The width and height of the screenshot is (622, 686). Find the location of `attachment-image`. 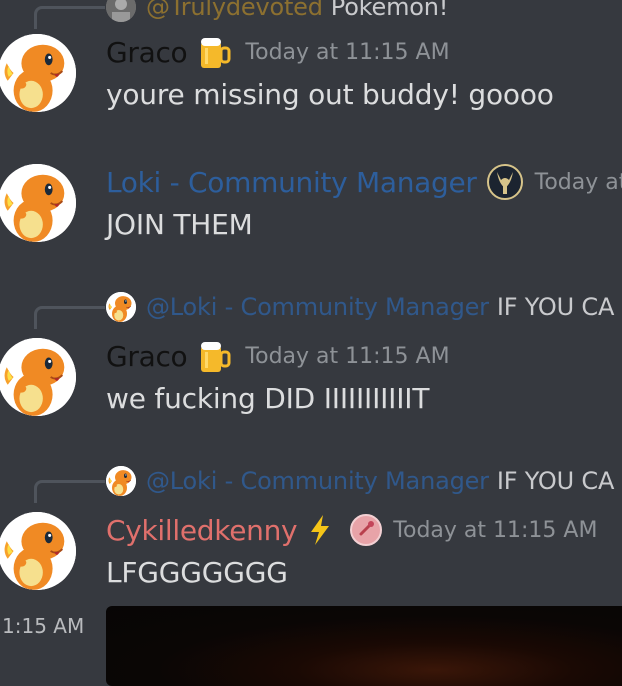

attachment-image is located at coordinates (364, 646).